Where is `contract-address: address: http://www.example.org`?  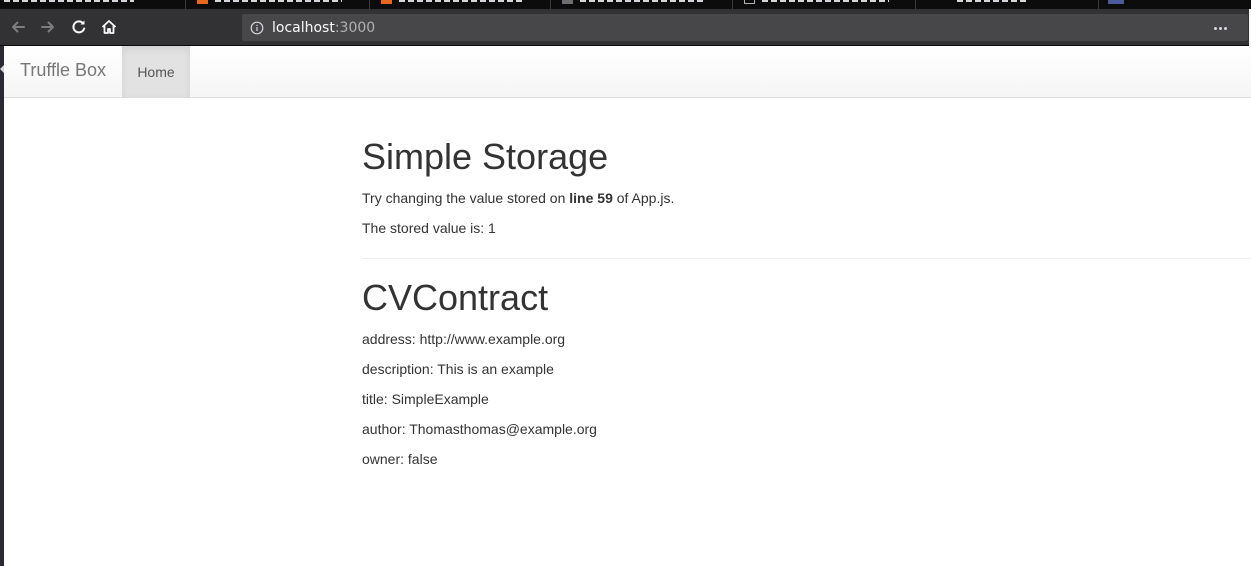
contract-address: address: http://www.example.org is located at coordinates (464, 339).